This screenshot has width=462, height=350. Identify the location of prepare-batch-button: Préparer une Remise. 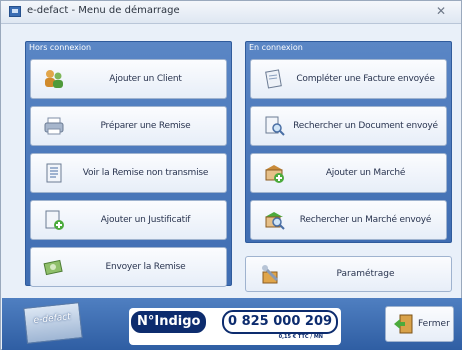
(128, 126).